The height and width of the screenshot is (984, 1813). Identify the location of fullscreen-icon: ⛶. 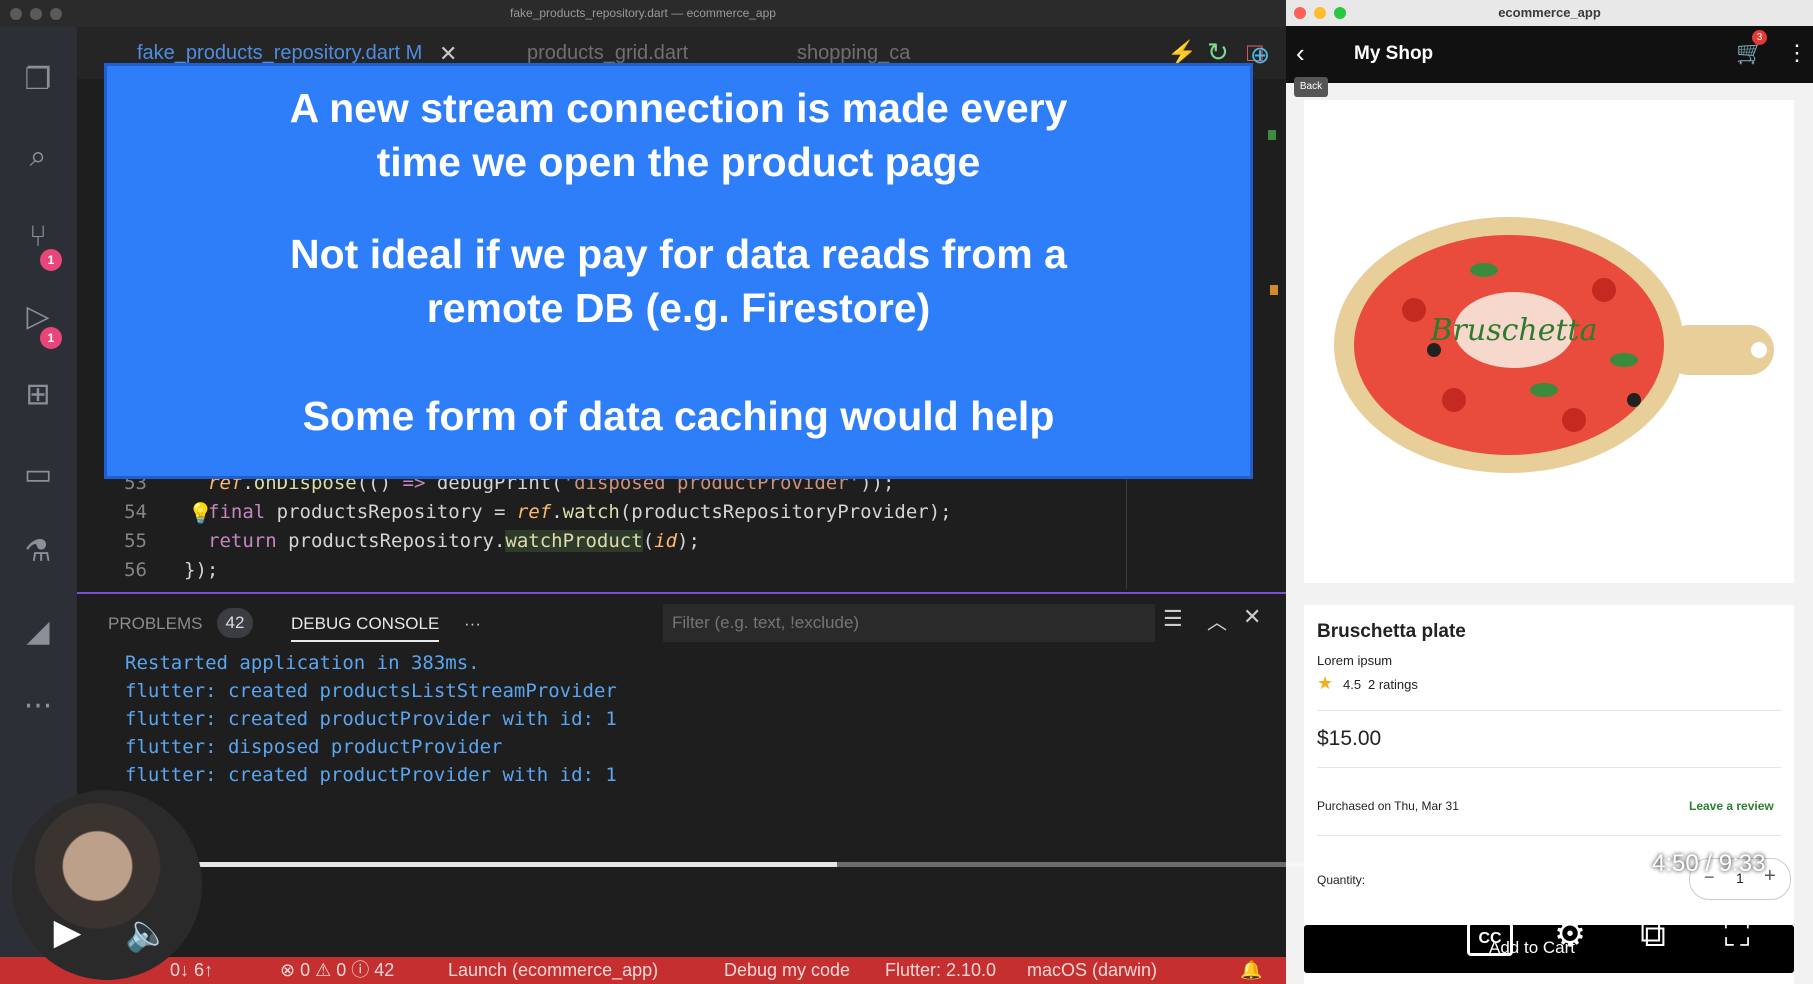
(1737, 935).